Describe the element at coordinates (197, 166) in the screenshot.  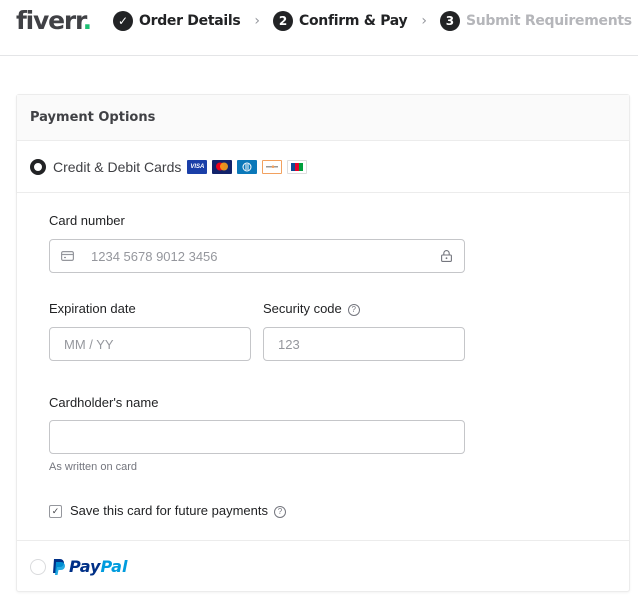
I see `visa-icon: VISA` at that location.